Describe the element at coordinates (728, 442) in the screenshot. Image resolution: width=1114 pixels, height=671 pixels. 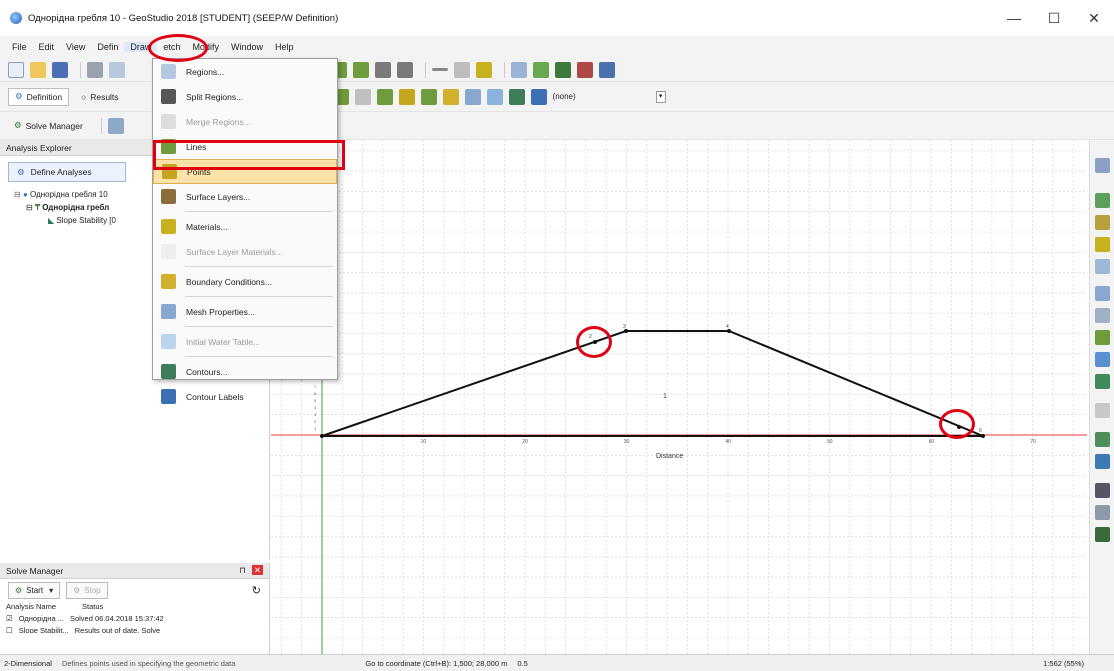
I see `x-ticks: 10 20 30 40 50 60 70` at that location.